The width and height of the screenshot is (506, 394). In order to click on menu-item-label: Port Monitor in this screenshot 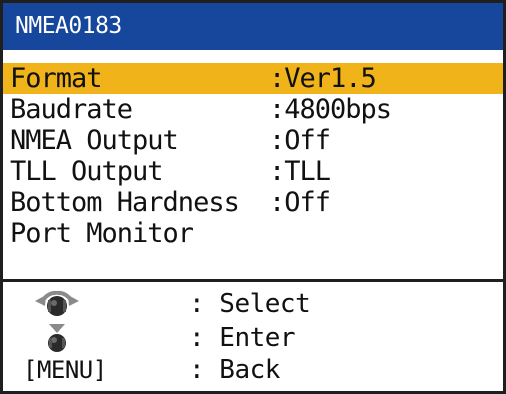, I will do `click(102, 233)`.